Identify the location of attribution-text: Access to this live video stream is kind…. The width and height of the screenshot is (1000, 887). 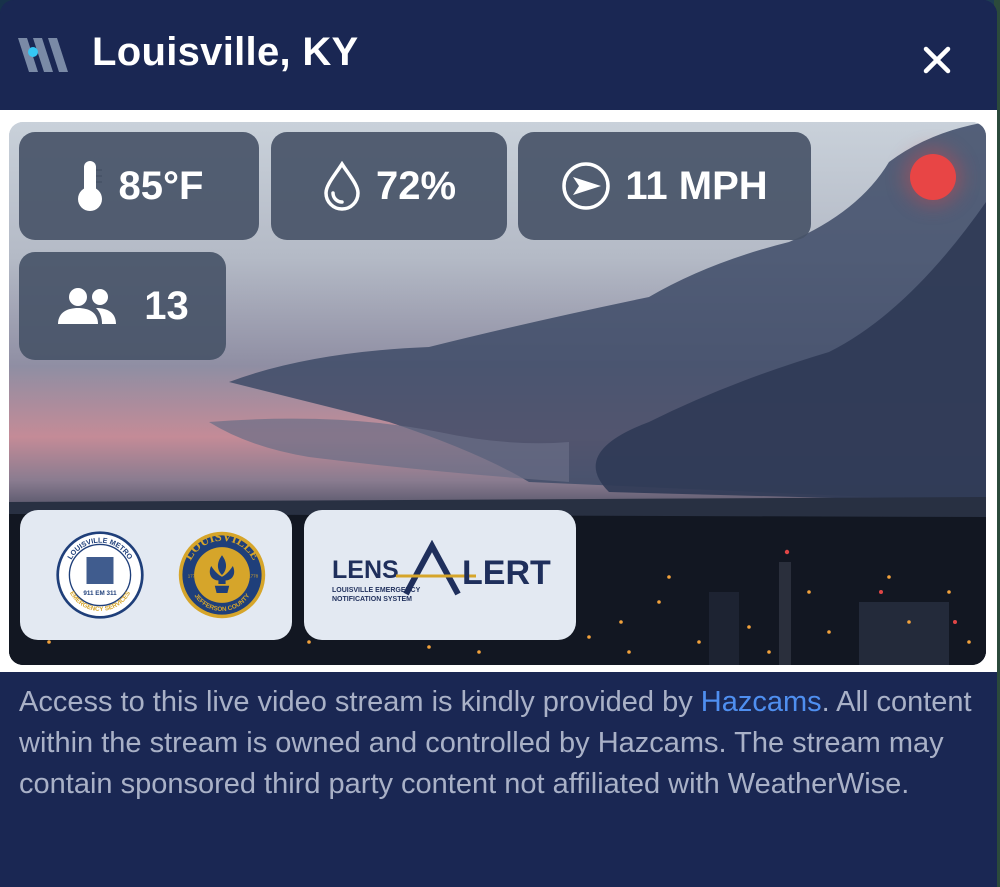
(499, 743).